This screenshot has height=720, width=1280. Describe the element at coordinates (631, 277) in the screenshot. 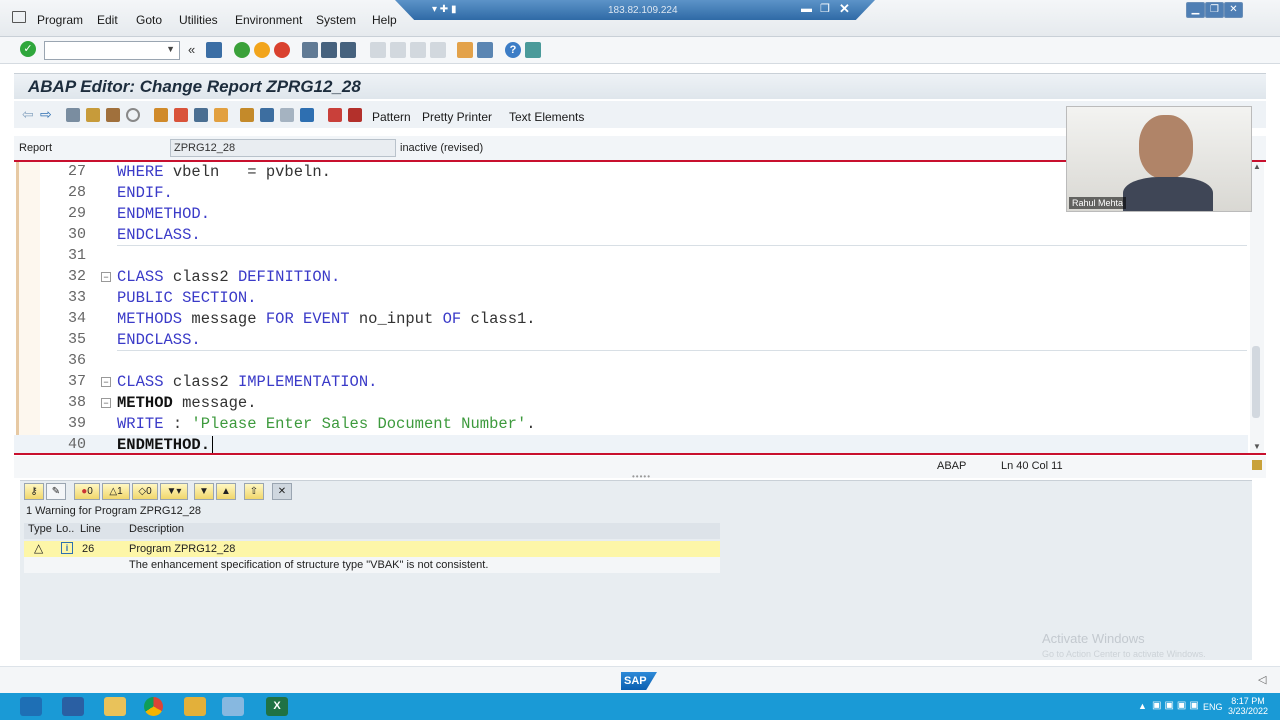

I see `code-line: 32 − CLASS class2 DEFINITION.` at that location.